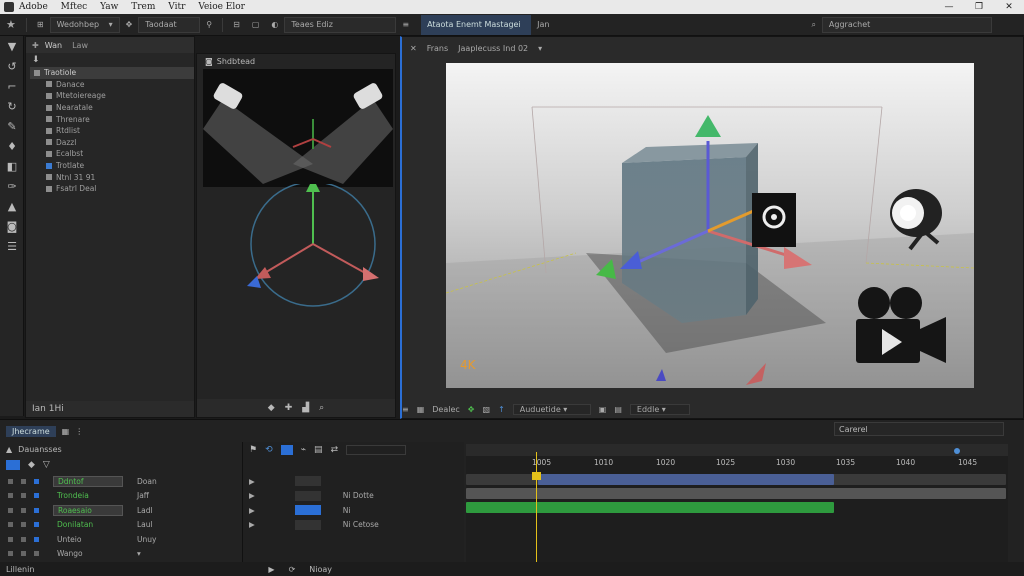  I want to click on camera-icon: ▣, so click(603, 409).